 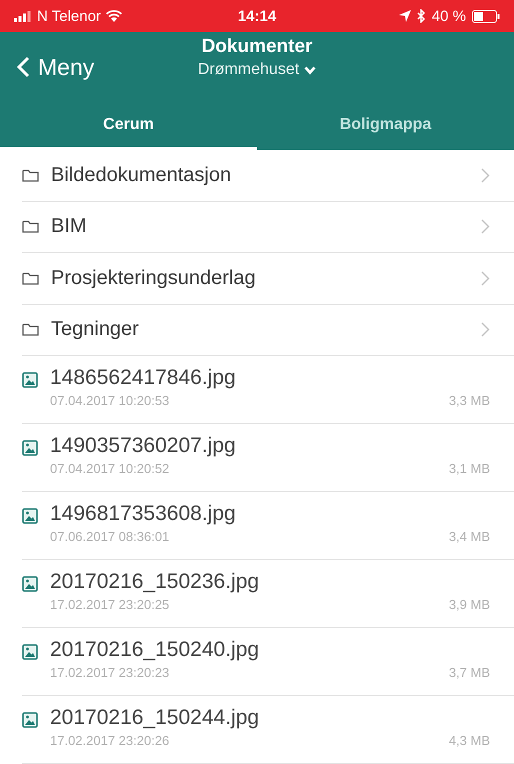 I want to click on chevron-down-icon, so click(x=310, y=70).